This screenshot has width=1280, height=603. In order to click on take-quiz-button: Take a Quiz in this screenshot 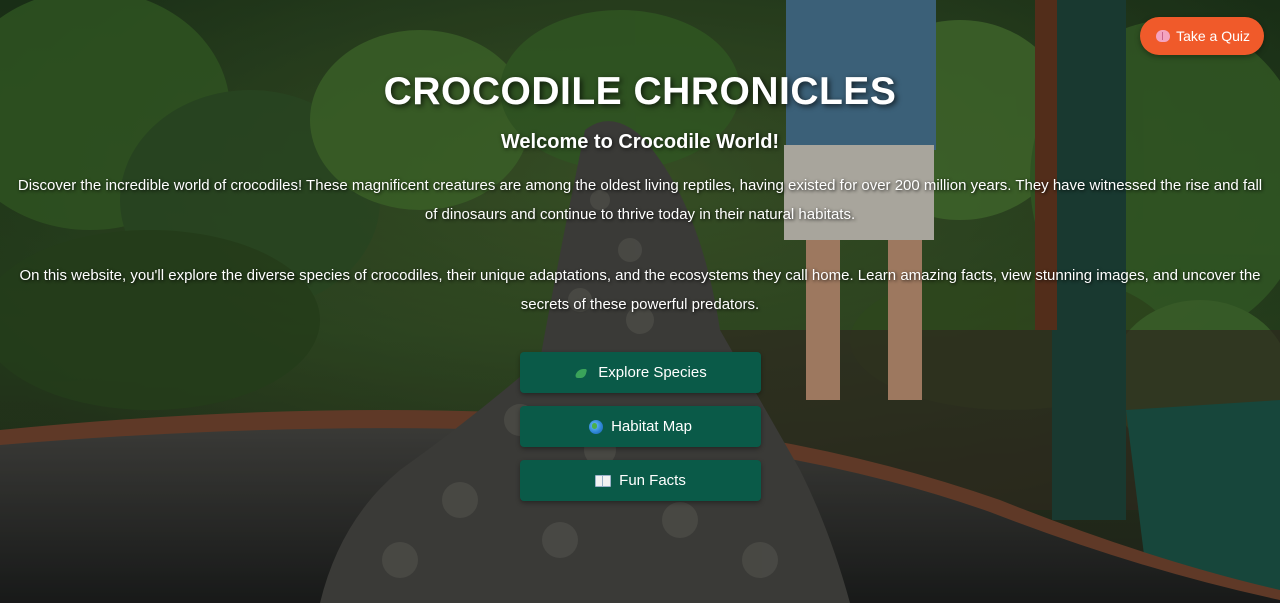, I will do `click(1202, 36)`.